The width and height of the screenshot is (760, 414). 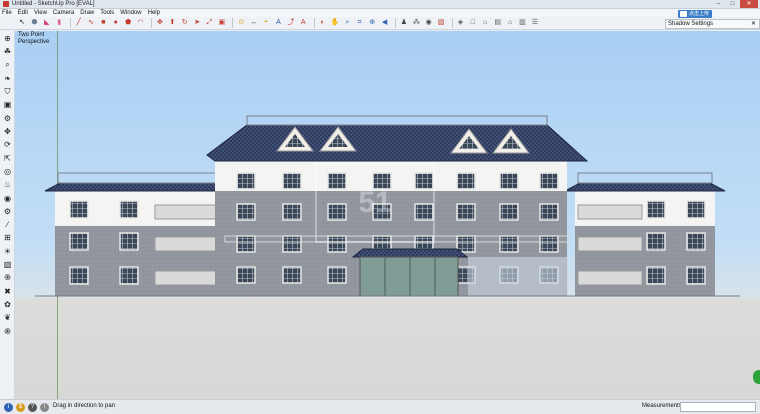 I want to click on iso-view-icon: ◈, so click(x=461, y=23).